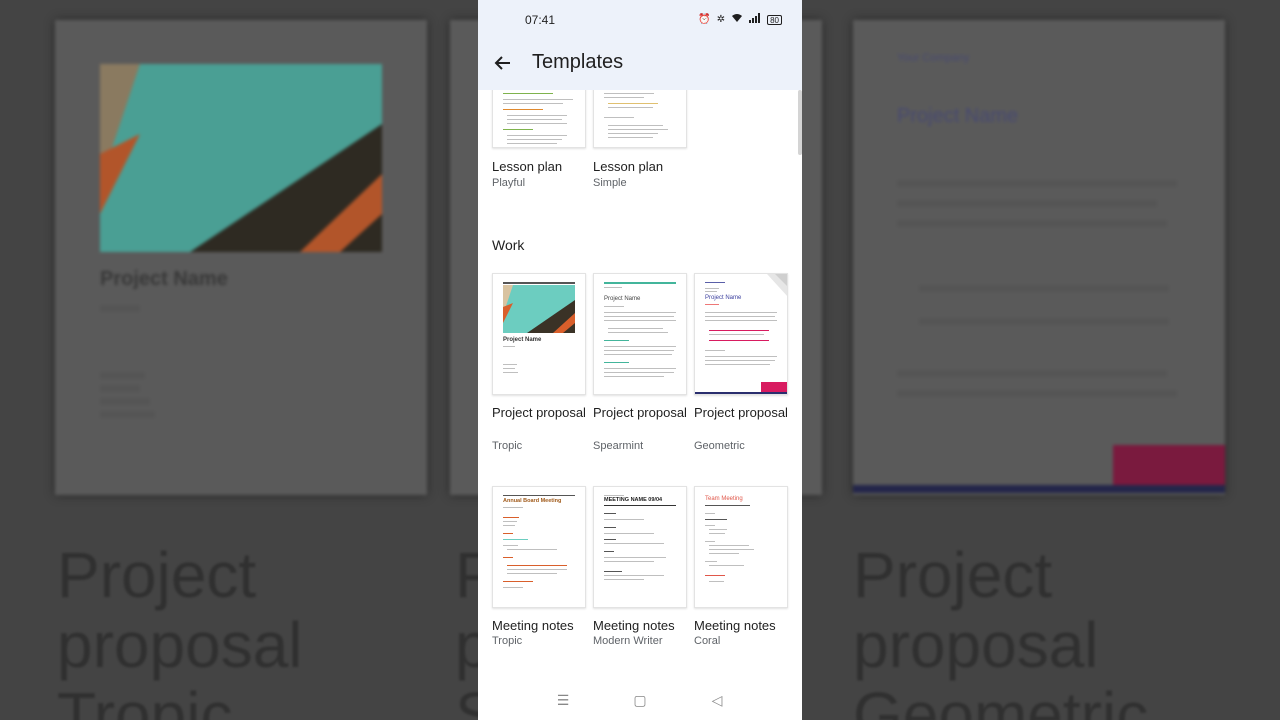 This screenshot has width=1280, height=720. What do you see at coordinates (721, 19) in the screenshot?
I see `vibrate-icon: ✲` at bounding box center [721, 19].